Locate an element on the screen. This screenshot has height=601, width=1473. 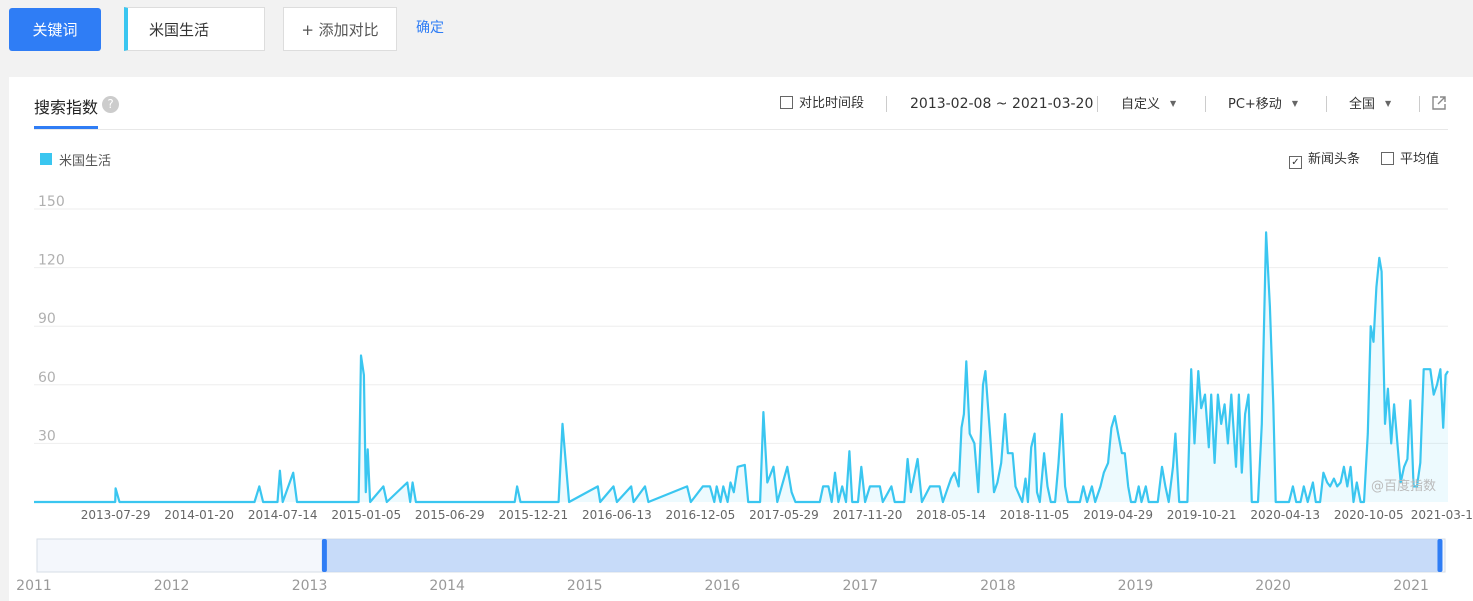
watermark: @百度指数 is located at coordinates (1404, 486).